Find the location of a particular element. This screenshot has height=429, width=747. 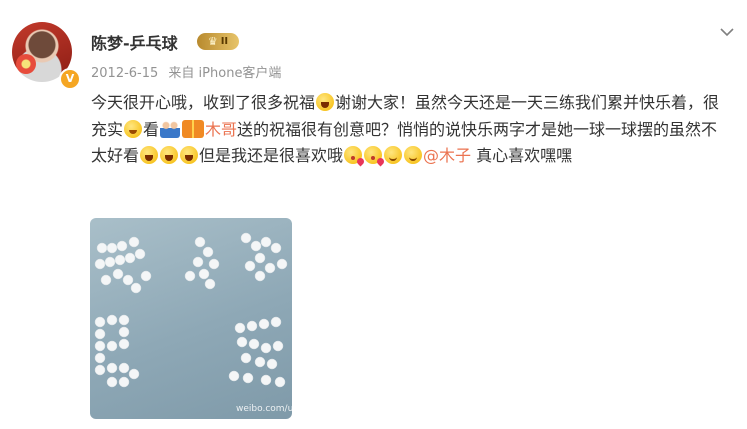

post-source: 来自 iPhone客户端 is located at coordinates (225, 73).